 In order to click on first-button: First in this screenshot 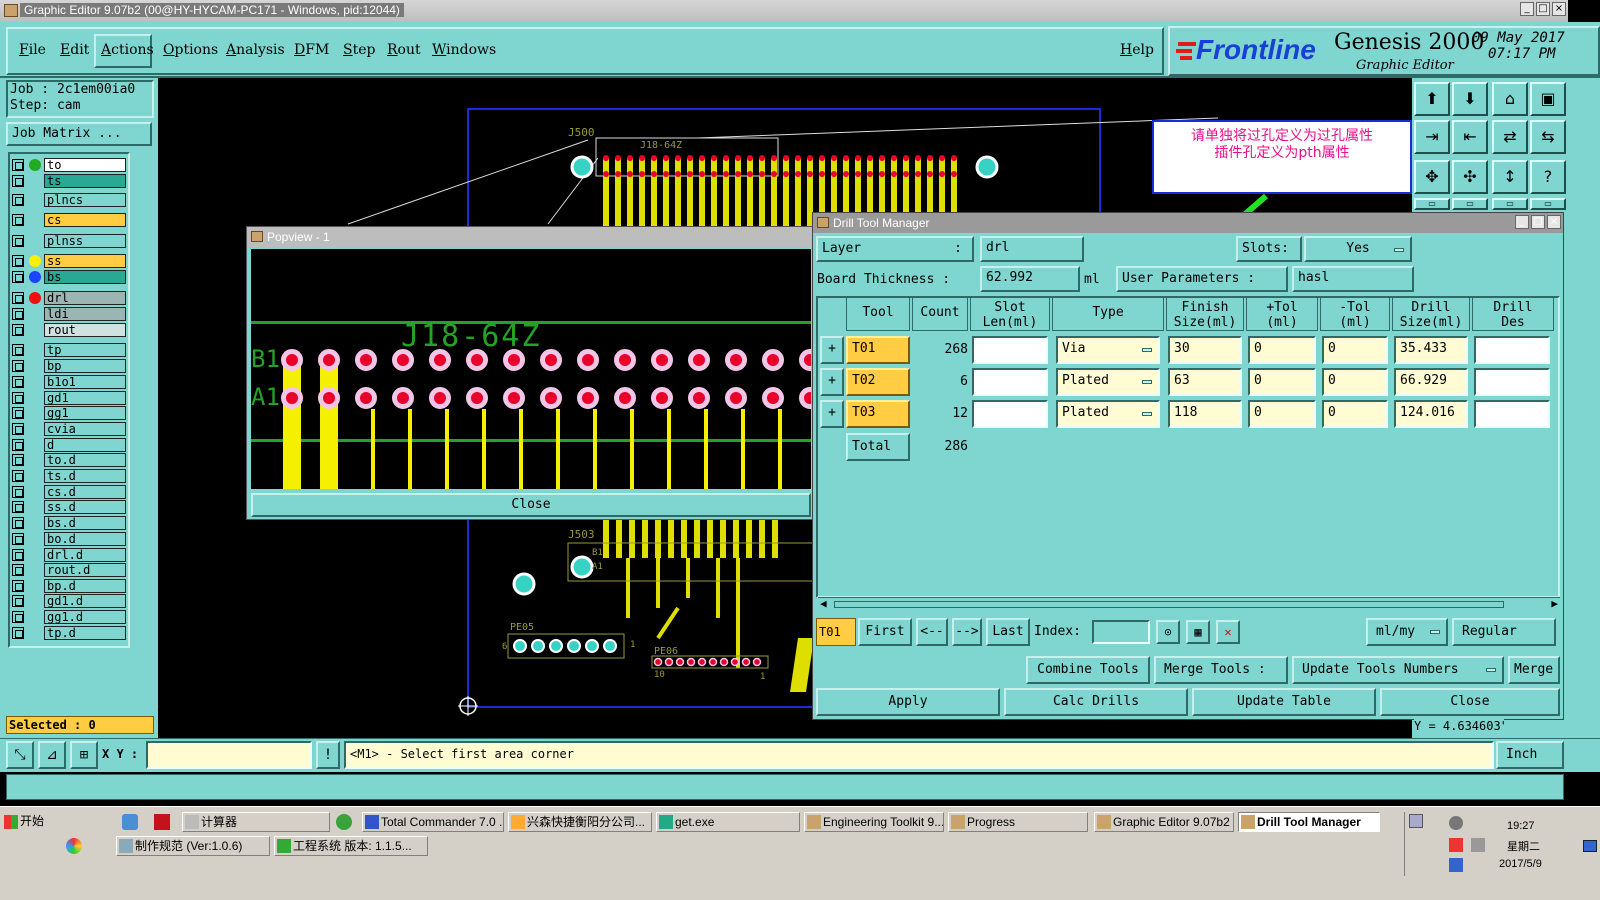, I will do `click(885, 632)`.